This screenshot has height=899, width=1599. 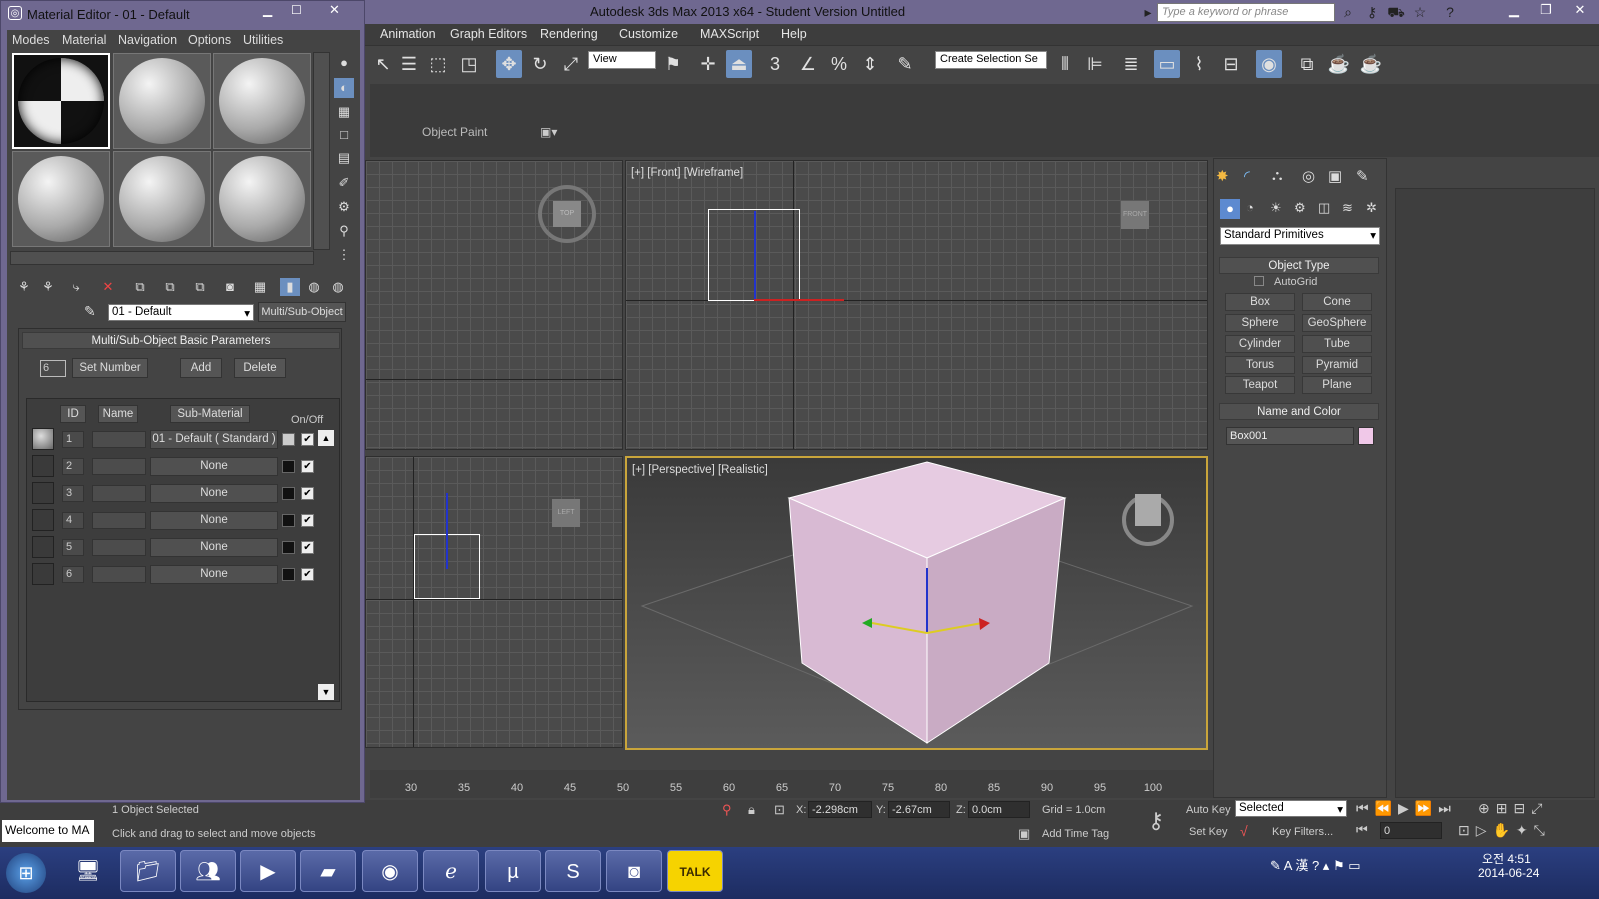 I want to click on geosphere-button: GeoSphere, so click(x=1337, y=323).